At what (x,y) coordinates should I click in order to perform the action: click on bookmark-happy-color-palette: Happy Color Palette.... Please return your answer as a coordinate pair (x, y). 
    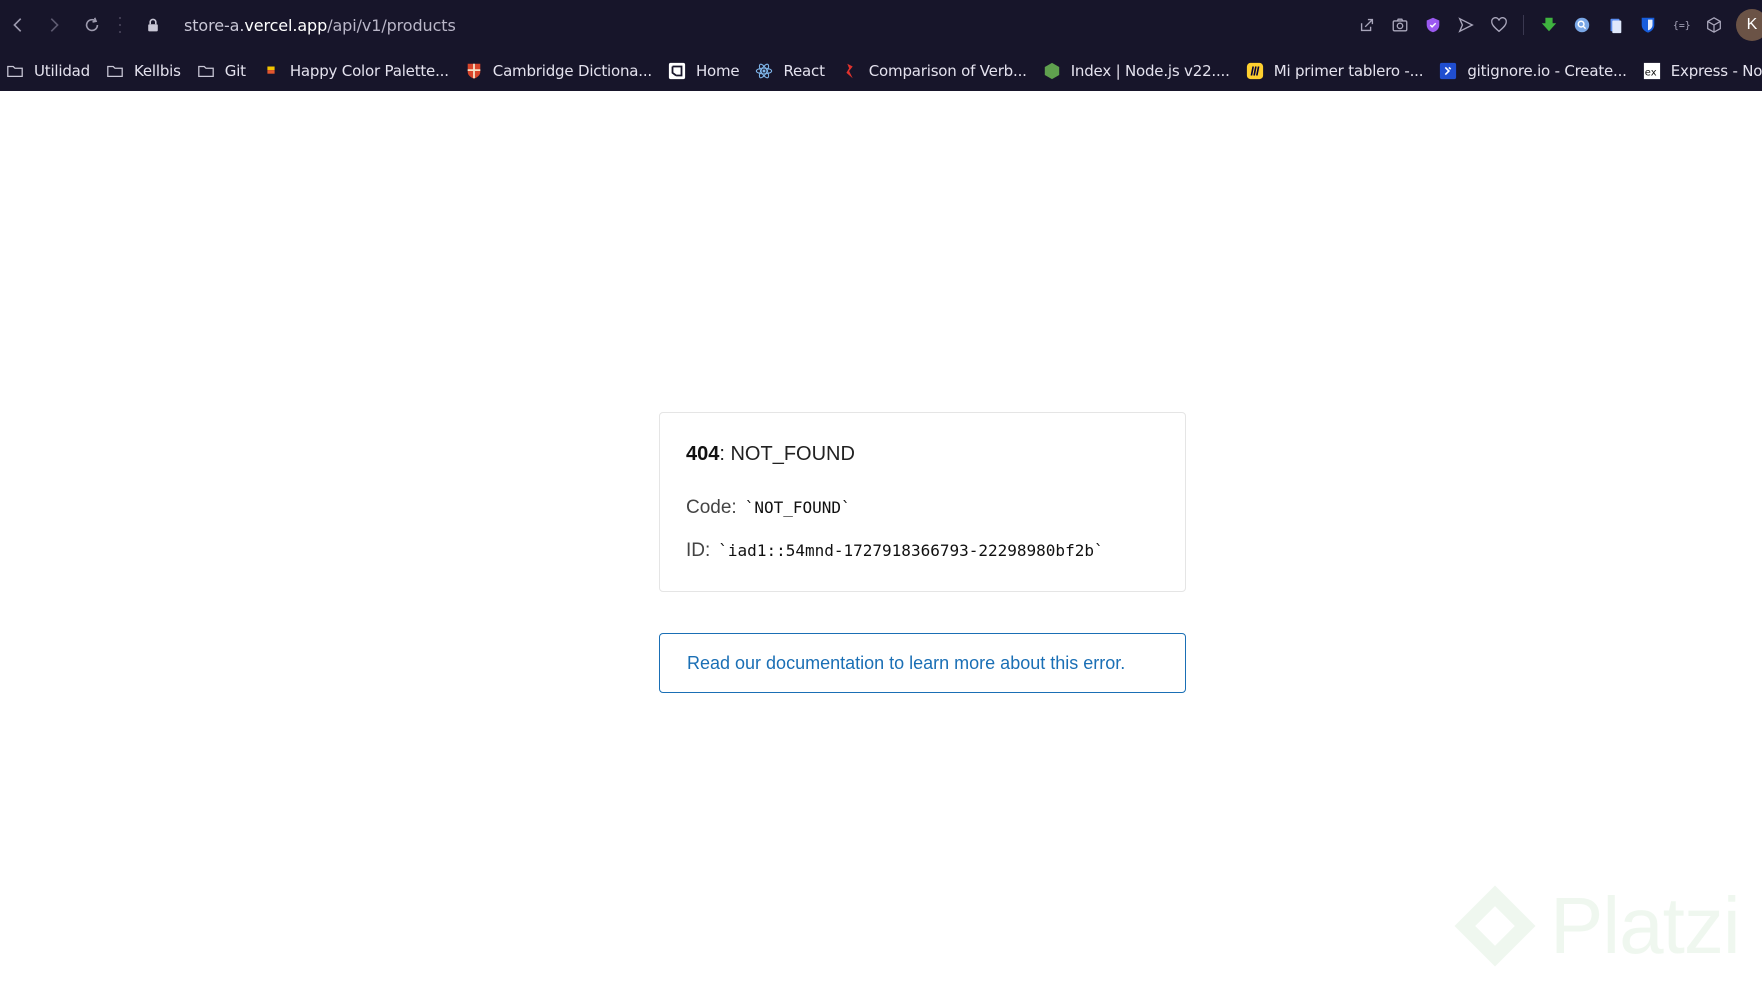
    Looking at the image, I should click on (355, 71).